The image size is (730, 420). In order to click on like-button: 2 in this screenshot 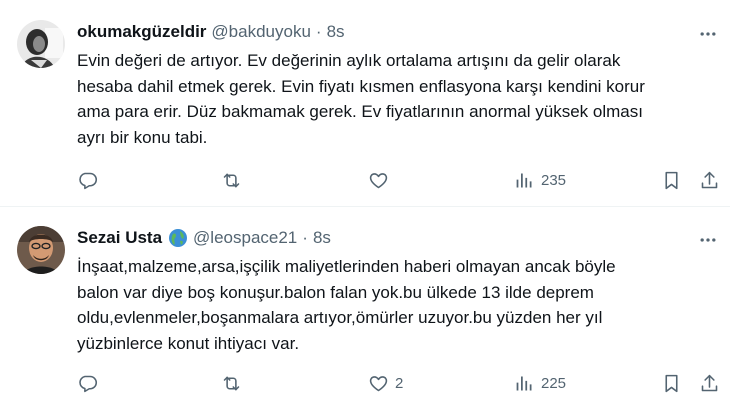, I will do `click(385, 383)`.